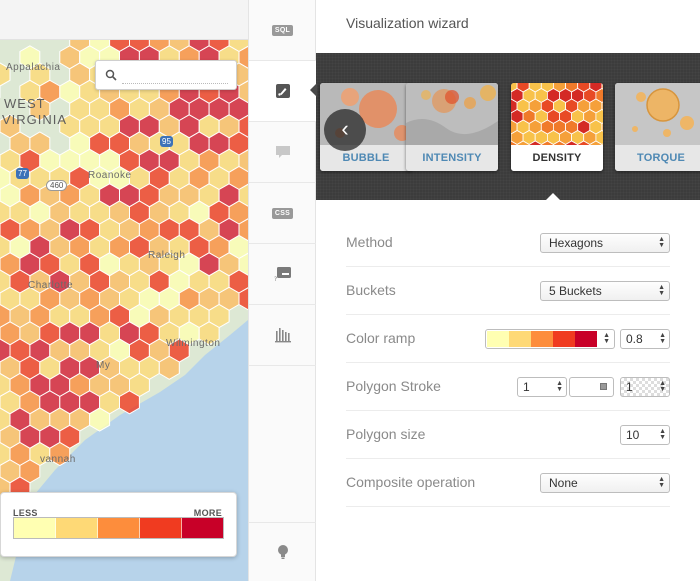 This screenshot has width=700, height=581. What do you see at coordinates (366, 158) in the screenshot?
I see `viz-card-label: BUBBLE` at bounding box center [366, 158].